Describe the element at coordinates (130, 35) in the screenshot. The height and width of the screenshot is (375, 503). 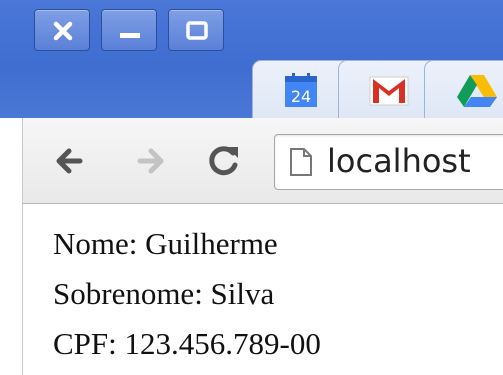
I see `minimize-icon` at that location.